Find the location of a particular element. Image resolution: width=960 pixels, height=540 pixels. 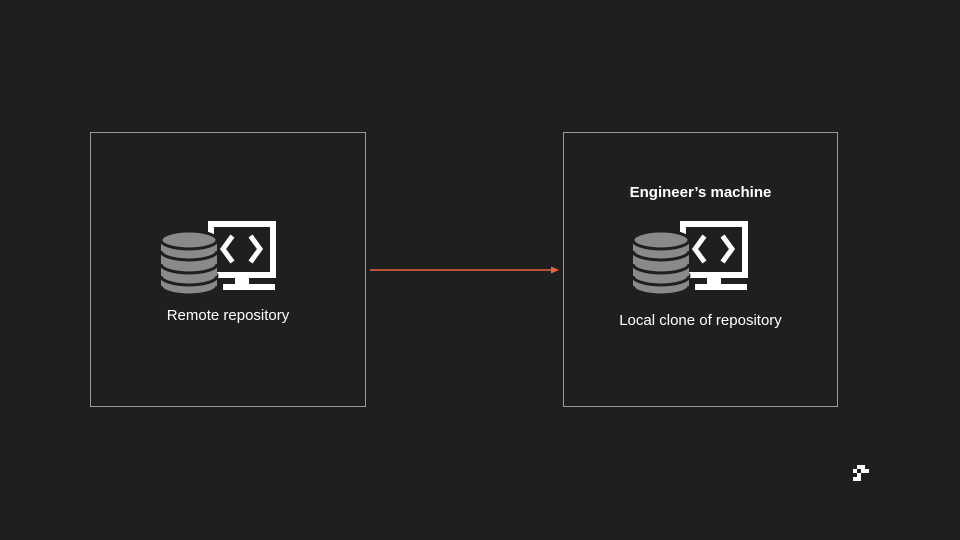

brand-logo-icon is located at coordinates (861, 473).